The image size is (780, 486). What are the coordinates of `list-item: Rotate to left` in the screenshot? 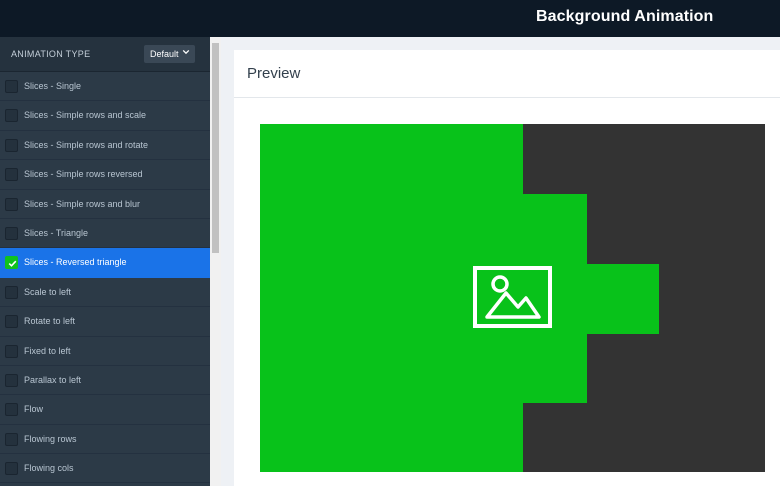 It's located at (105, 322).